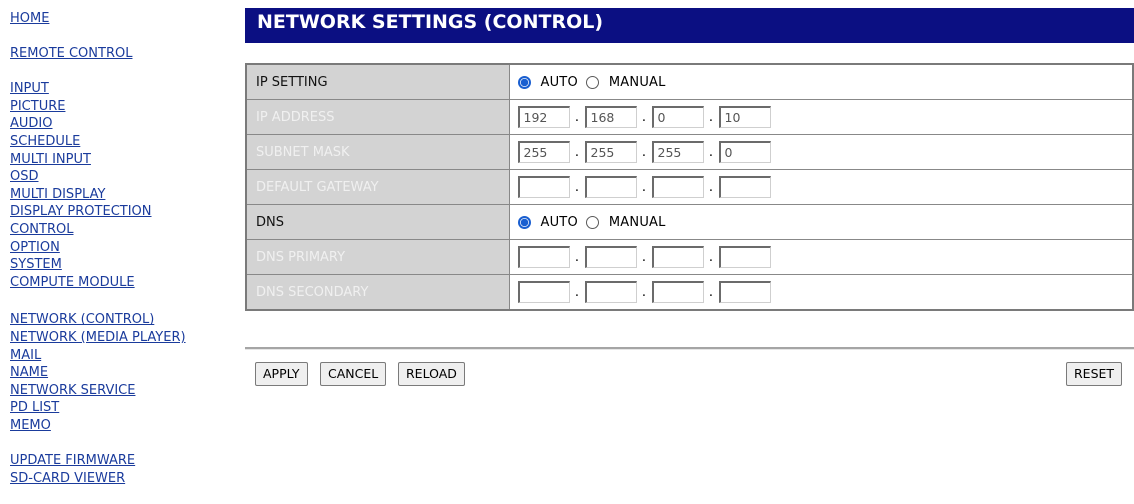 The width and height of the screenshot is (1134, 504). What do you see at coordinates (677, 152) in the screenshot?
I see `subnet-mask-octet-3: 255` at bounding box center [677, 152].